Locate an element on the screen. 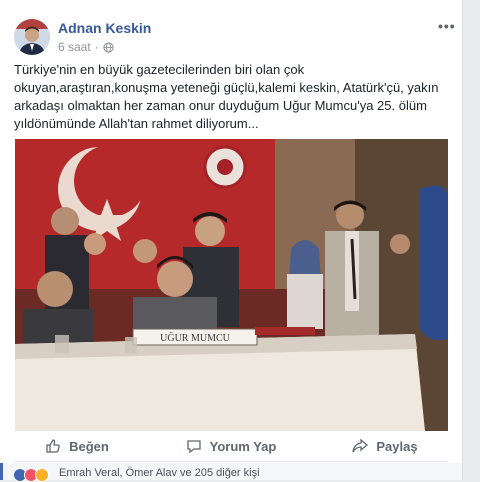 This screenshot has width=480, height=482. author-avatar is located at coordinates (32, 37).